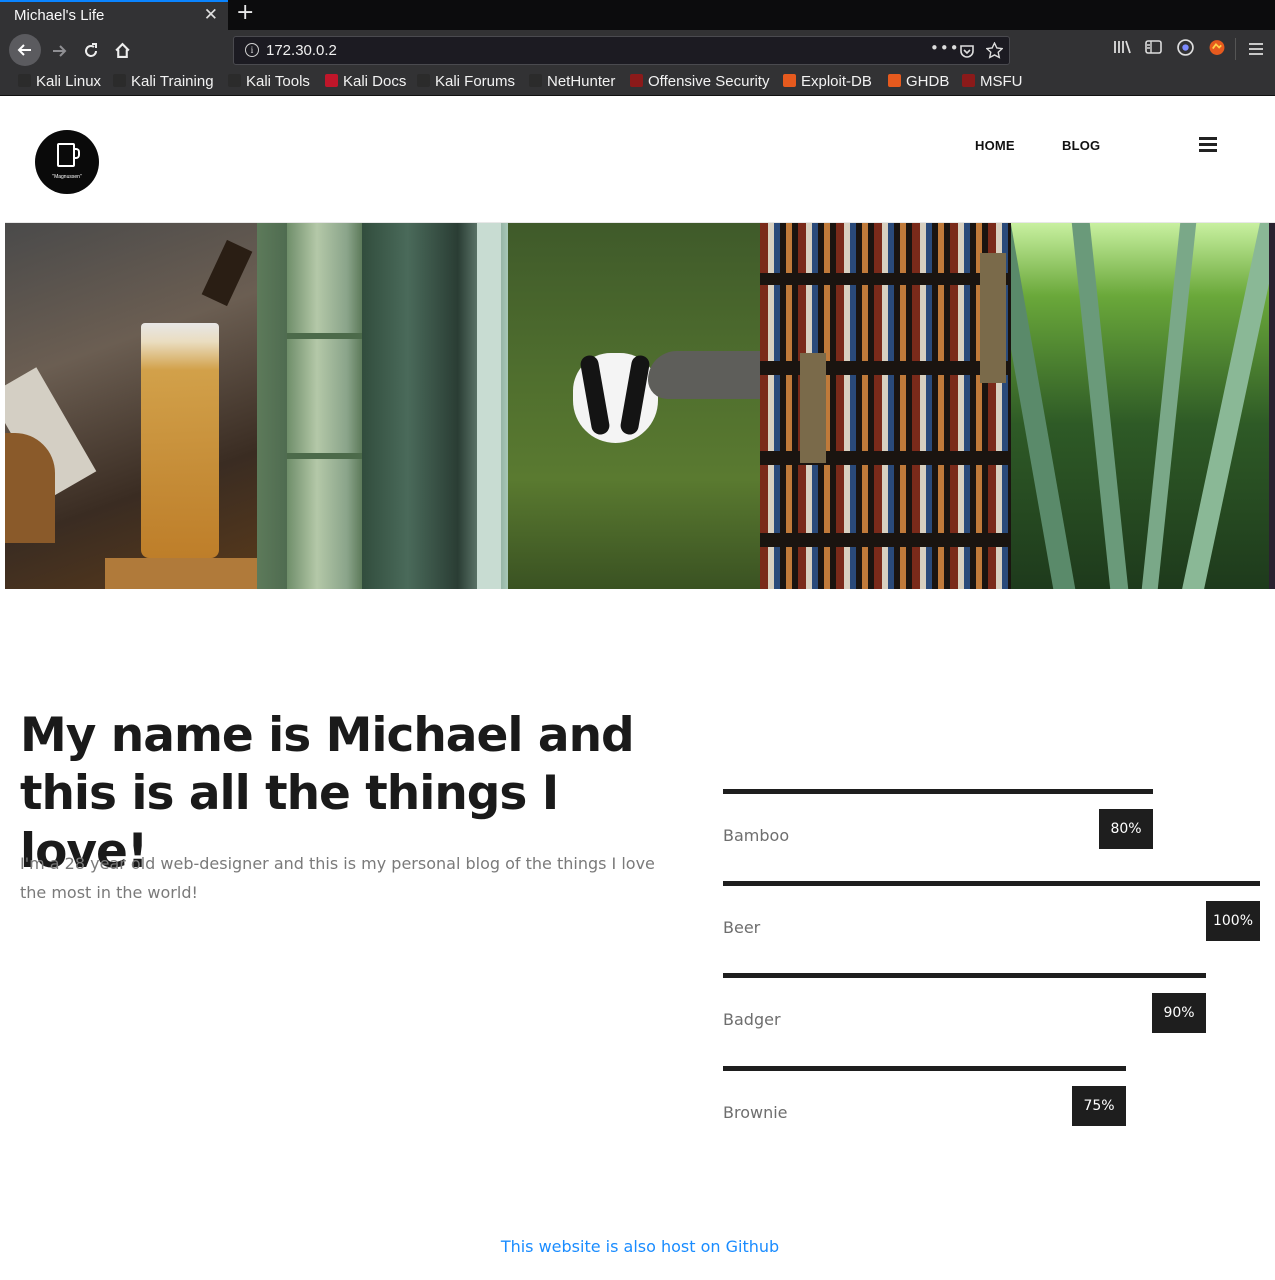  What do you see at coordinates (1272, 406) in the screenshot?
I see `photo-edge` at bounding box center [1272, 406].